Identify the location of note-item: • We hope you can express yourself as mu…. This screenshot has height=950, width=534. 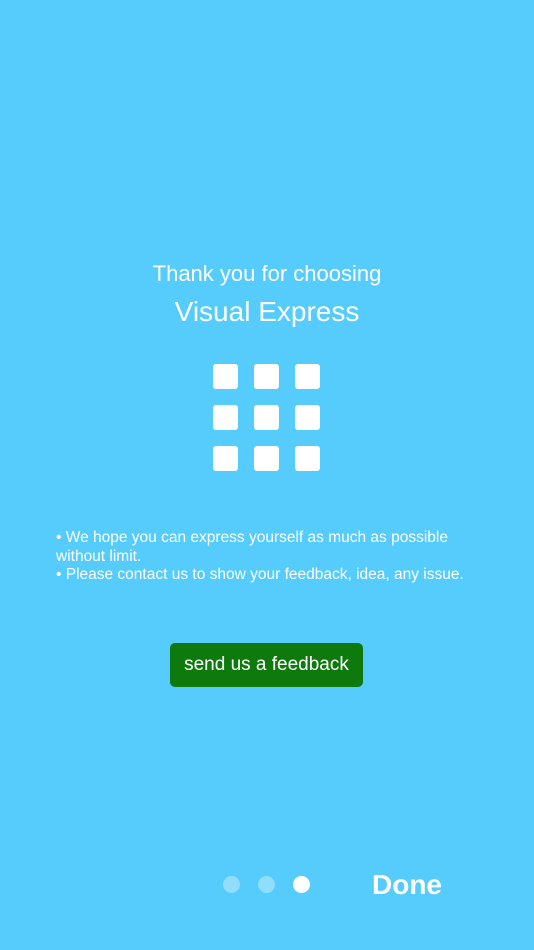
(252, 547).